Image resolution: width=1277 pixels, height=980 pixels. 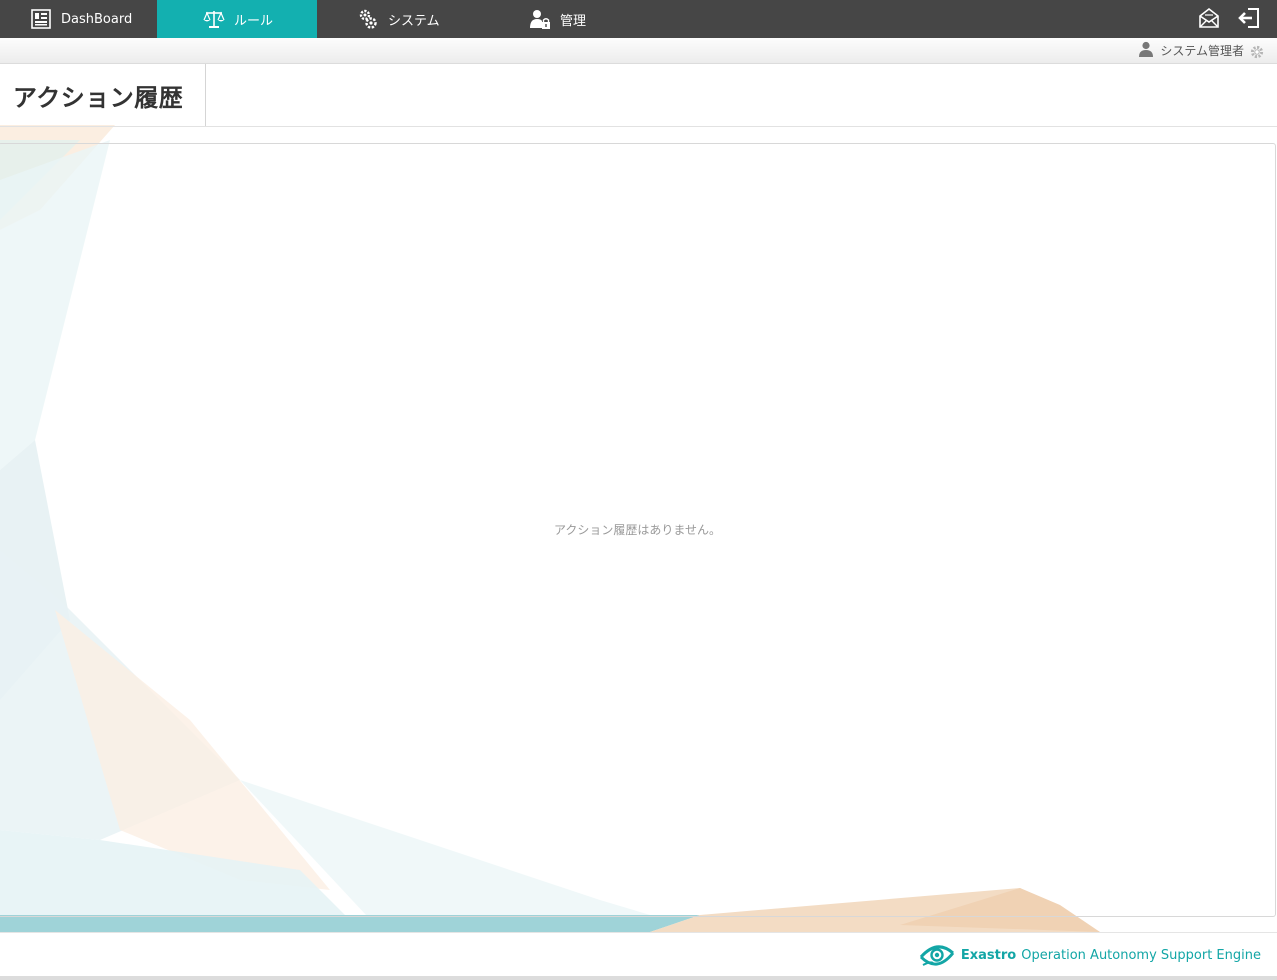 What do you see at coordinates (98, 97) in the screenshot?
I see `page-title: アクション履歴` at bounding box center [98, 97].